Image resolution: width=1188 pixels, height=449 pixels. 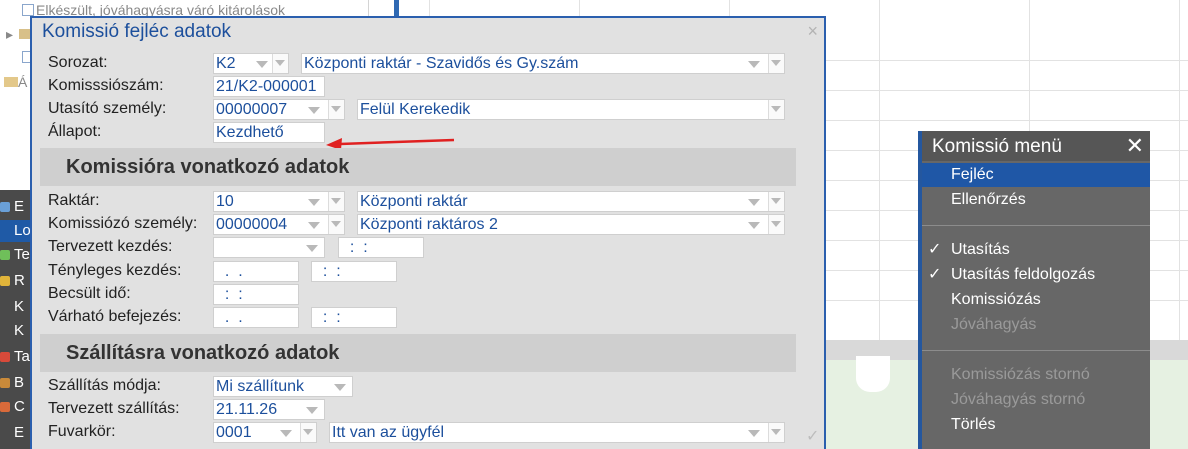 I want to click on komissioszam-label: Komisssiószám:, so click(x=106, y=85).